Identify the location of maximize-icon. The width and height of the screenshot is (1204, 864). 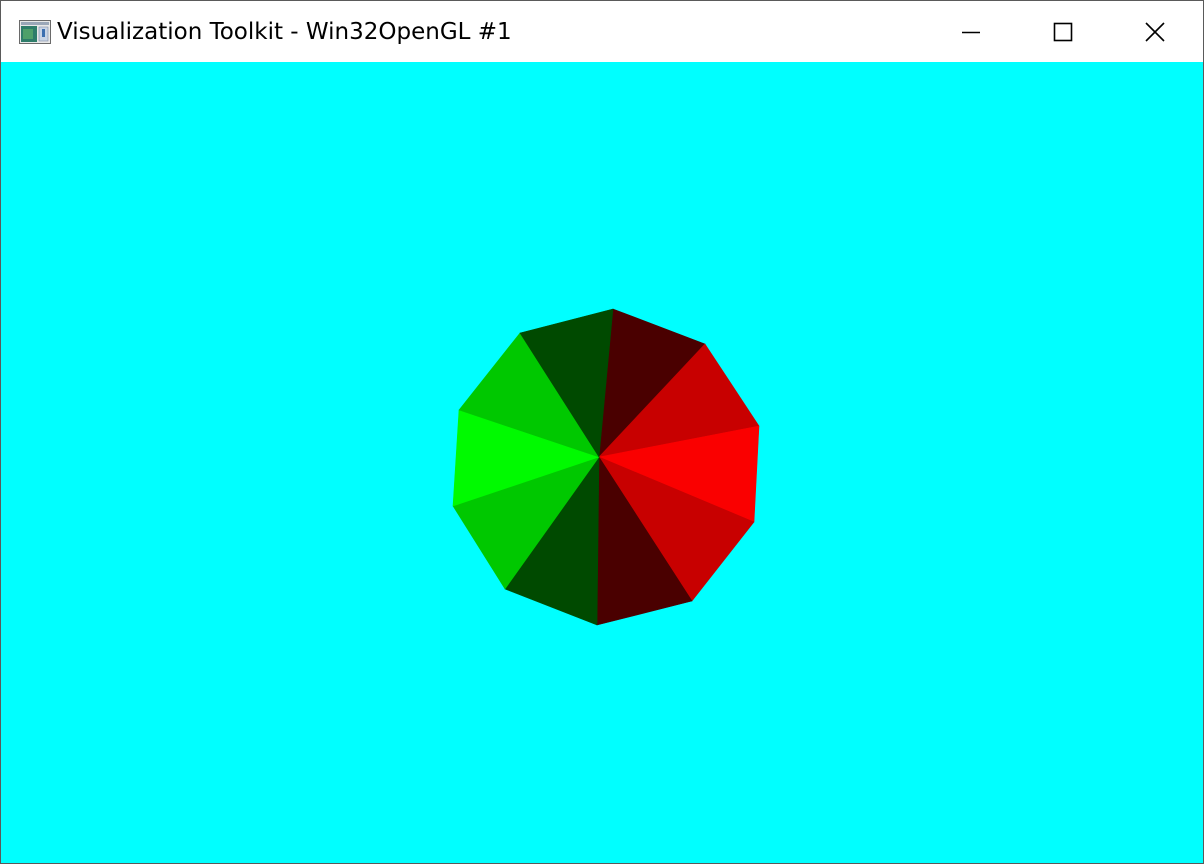
(1063, 31).